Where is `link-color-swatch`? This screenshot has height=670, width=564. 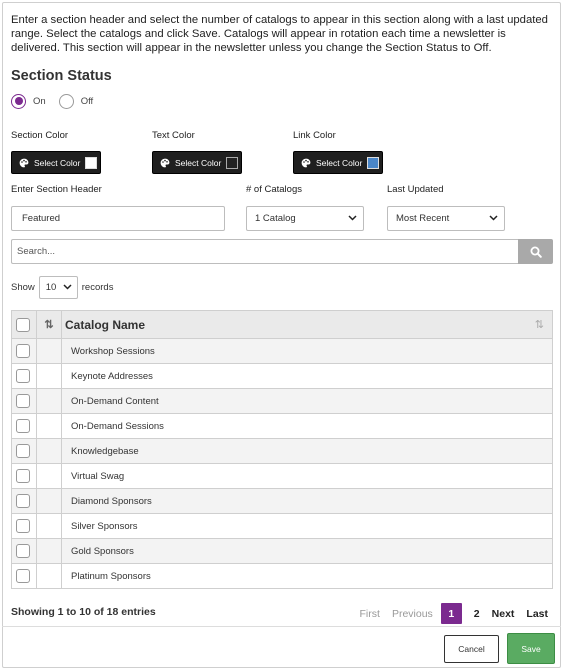 link-color-swatch is located at coordinates (373, 162).